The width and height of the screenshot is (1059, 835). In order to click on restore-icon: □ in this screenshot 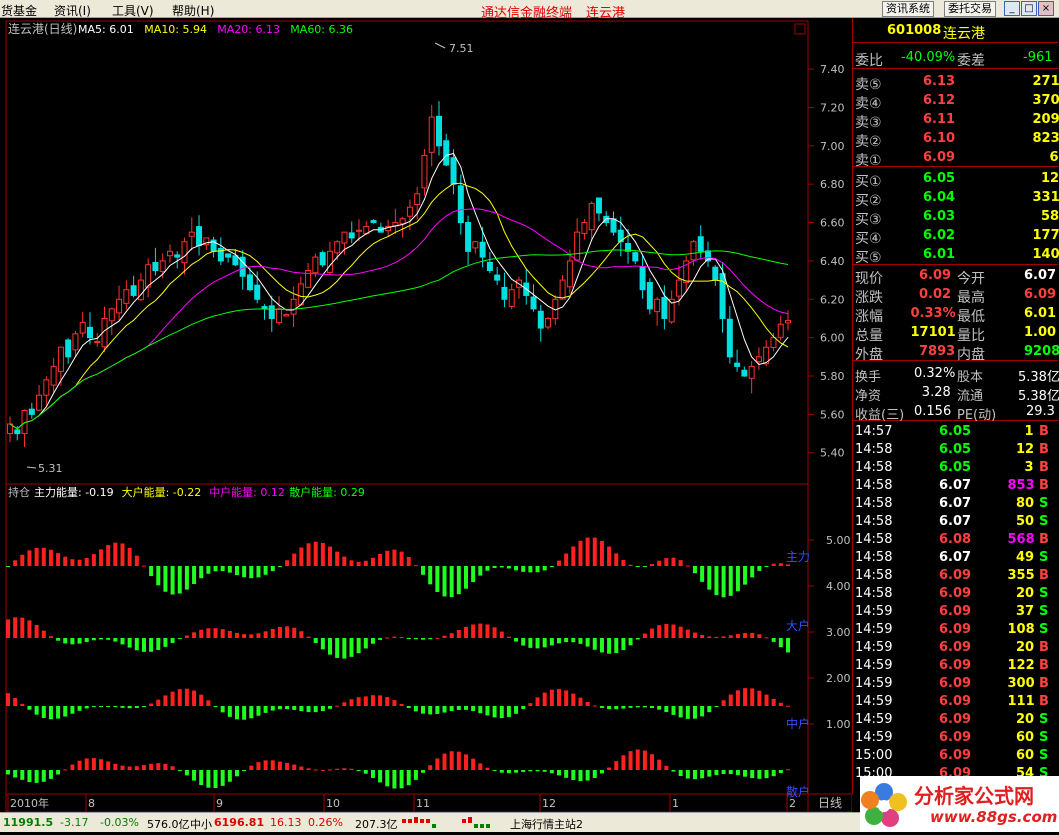, I will do `click(1029, 8)`.